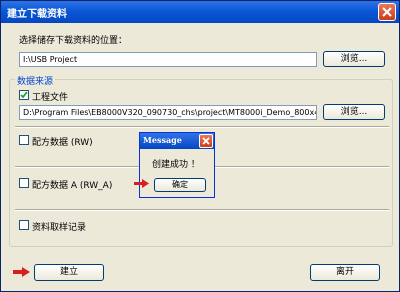 Image resolution: width=400 pixels, height=292 pixels. I want to click on message-title: Message, so click(162, 140).